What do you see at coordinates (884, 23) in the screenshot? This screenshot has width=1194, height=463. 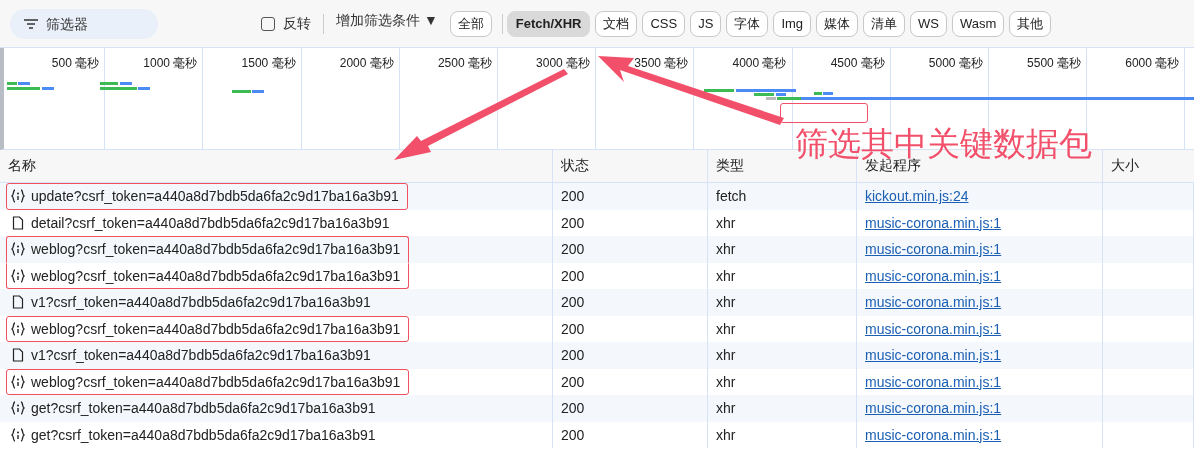 I see `type-filter-chip: 清单` at bounding box center [884, 23].